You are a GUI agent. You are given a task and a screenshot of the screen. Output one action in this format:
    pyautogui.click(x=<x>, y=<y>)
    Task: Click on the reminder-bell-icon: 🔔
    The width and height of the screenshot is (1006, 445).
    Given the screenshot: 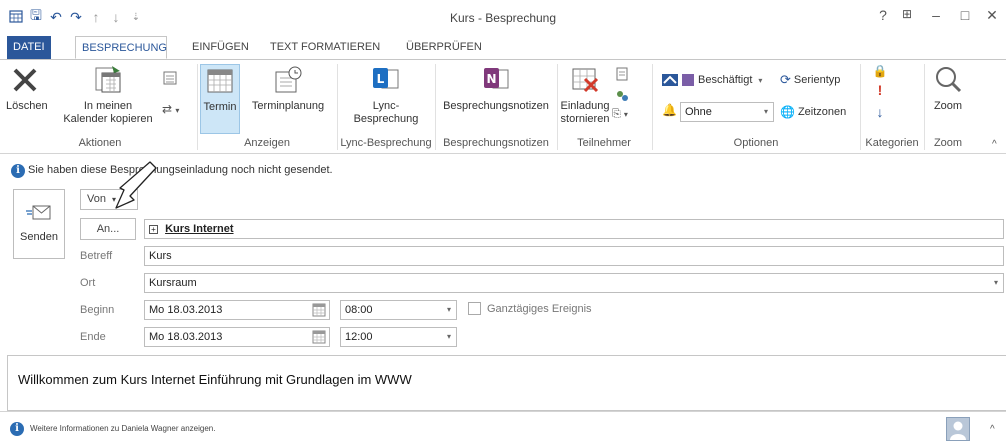 What is the action you would take?
    pyautogui.click(x=669, y=110)
    